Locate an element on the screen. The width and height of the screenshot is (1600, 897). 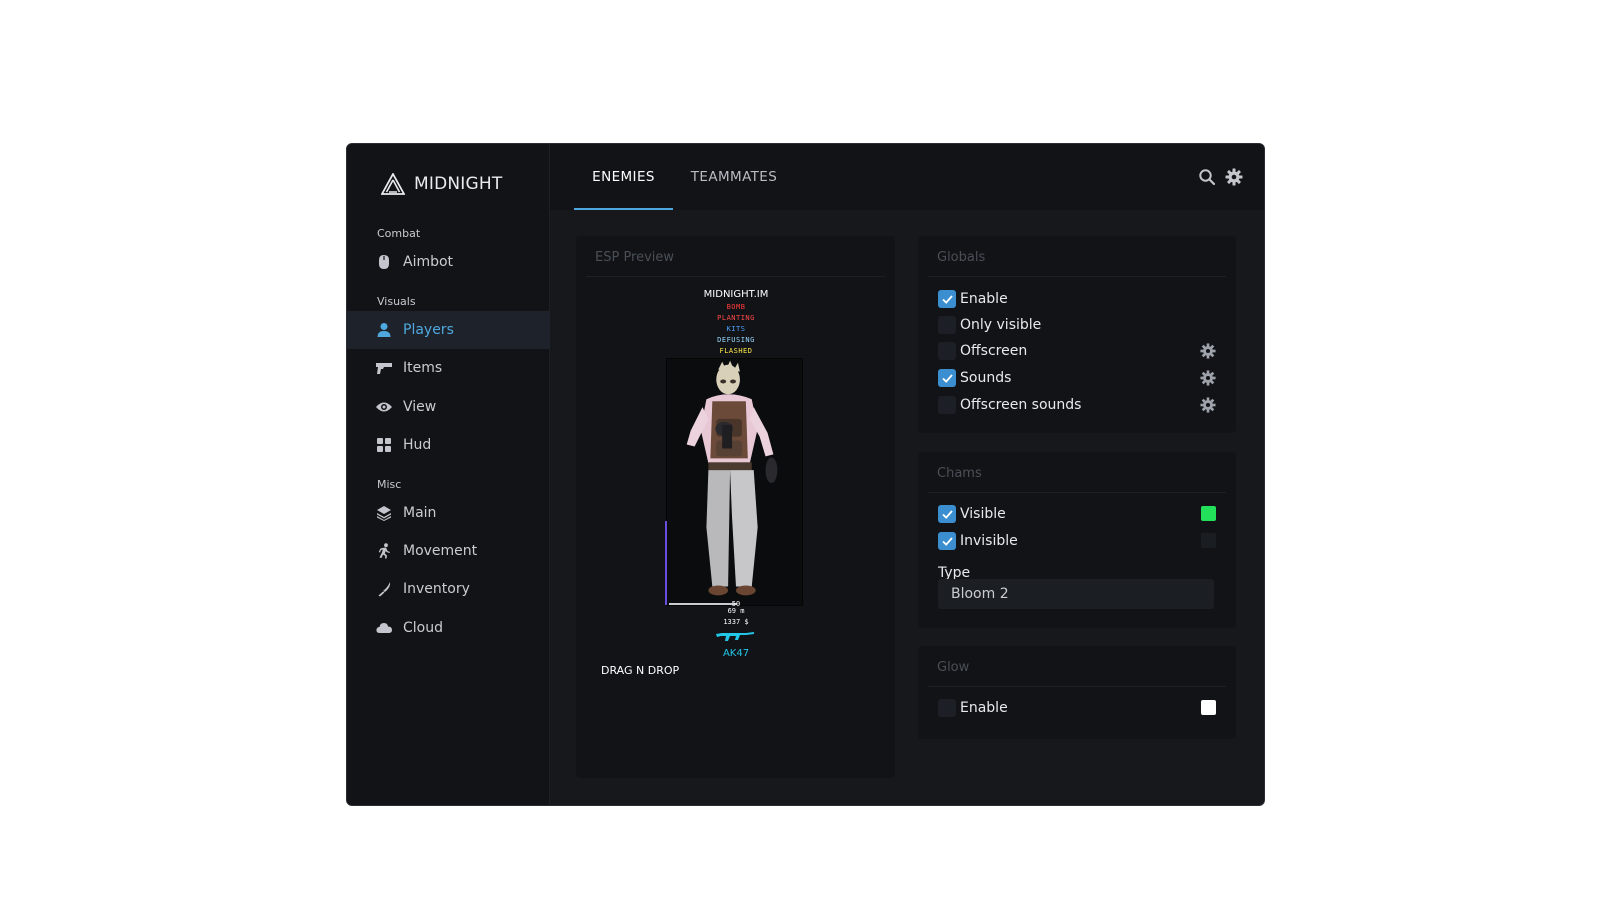
sidebar-item-cloud: Cloud is located at coordinates (448, 628).